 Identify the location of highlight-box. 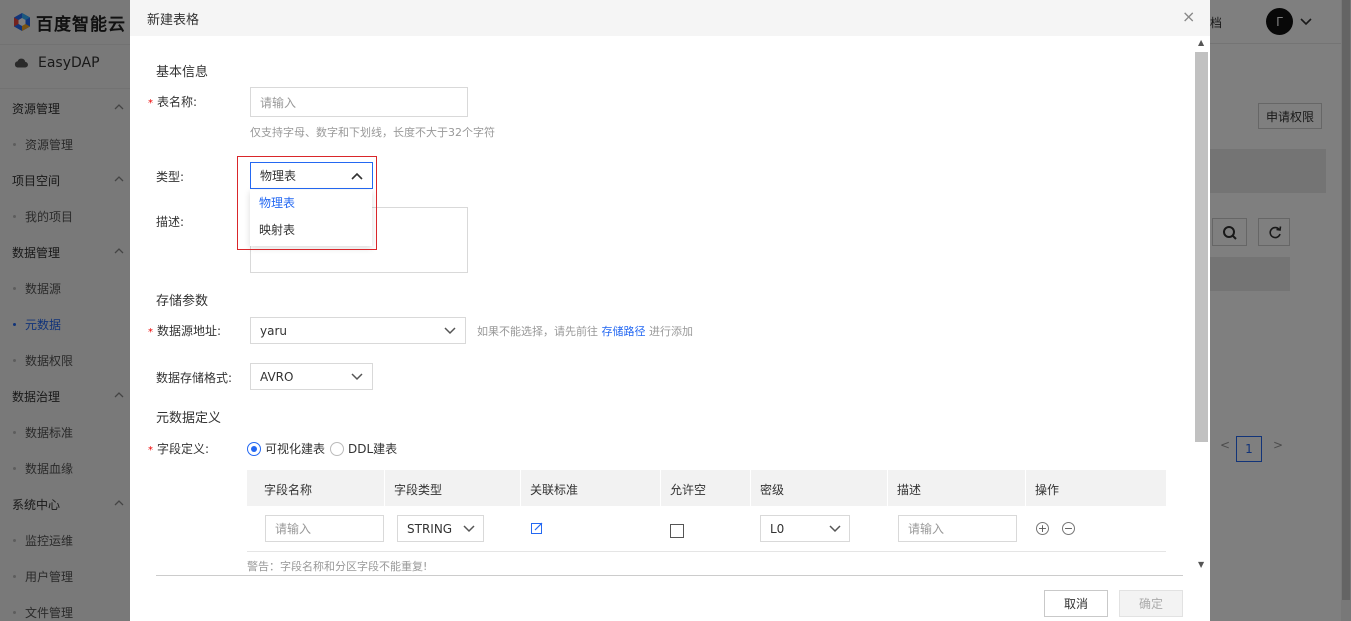
(307, 203).